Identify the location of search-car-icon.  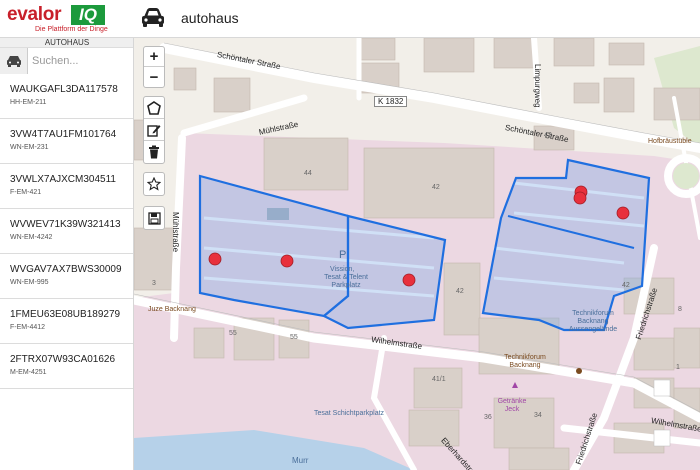
(14, 61).